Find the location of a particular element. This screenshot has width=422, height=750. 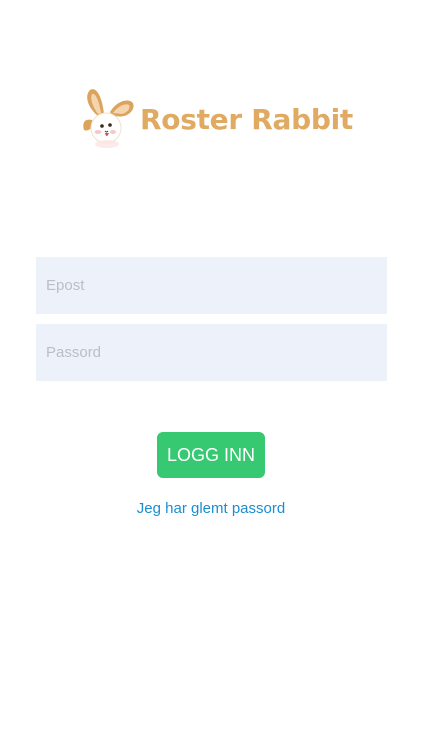

login-button: LOGG INN is located at coordinates (211, 455).